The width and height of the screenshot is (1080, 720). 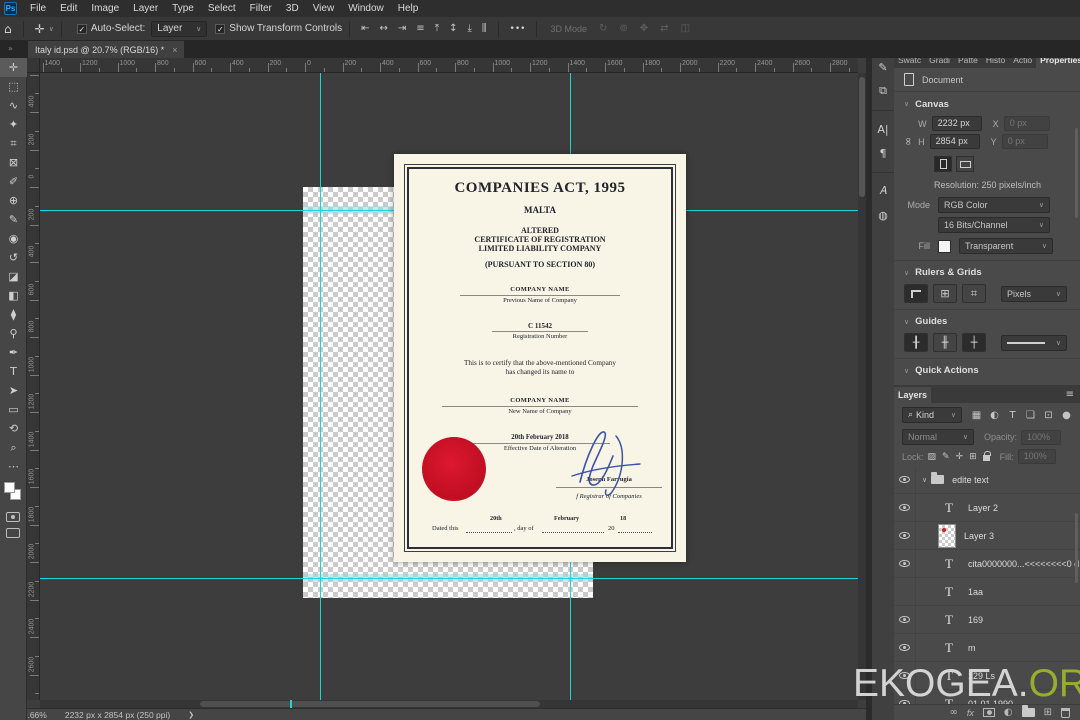 What do you see at coordinates (946, 457) in the screenshot?
I see `lock-image-pixels-icon: ✎` at bounding box center [946, 457].